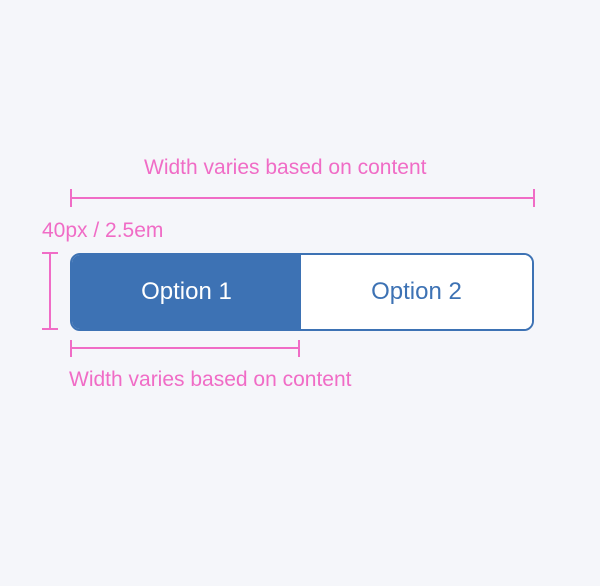 The image size is (600, 586). I want to click on bottom-width-dimension, so click(185, 348).